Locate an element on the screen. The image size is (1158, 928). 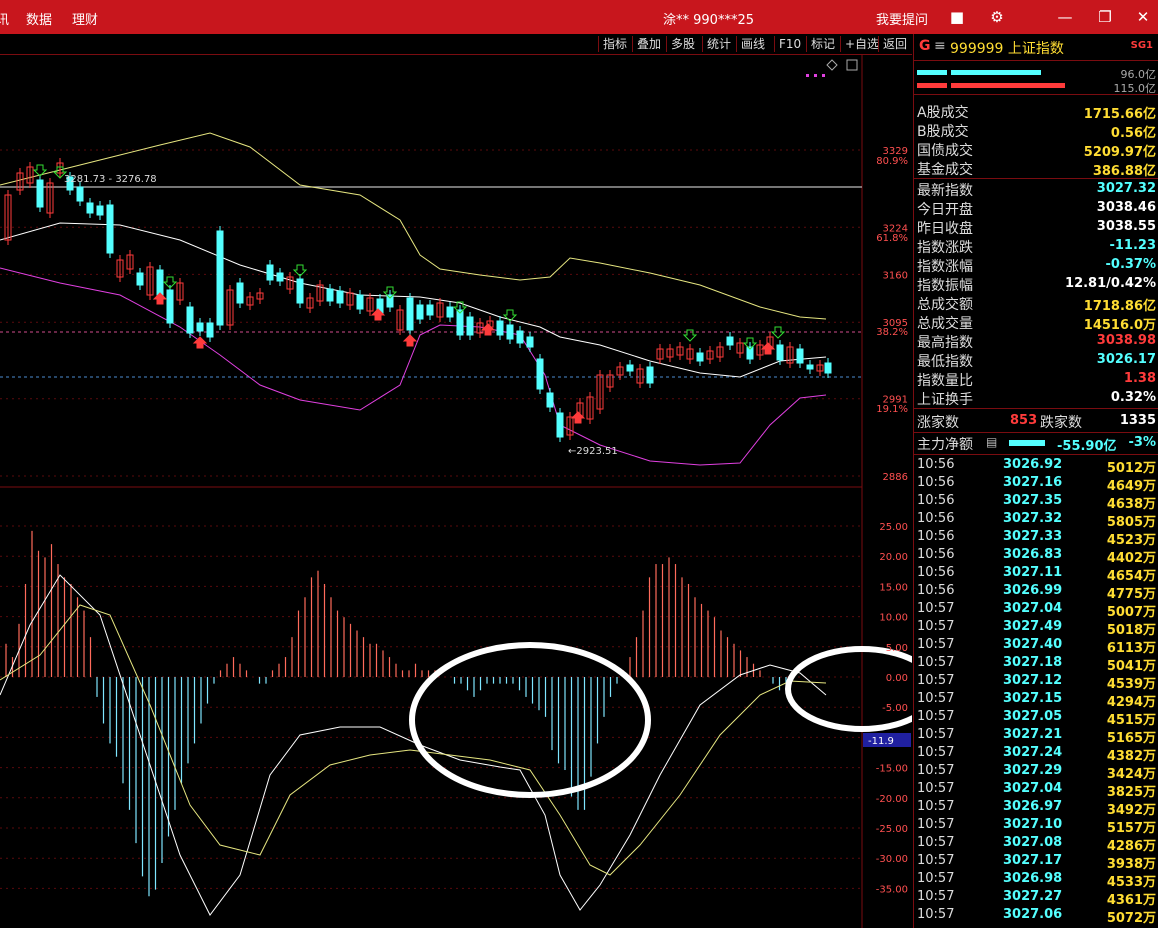
menu-item-info: 讯 is located at coordinates (4, 18).